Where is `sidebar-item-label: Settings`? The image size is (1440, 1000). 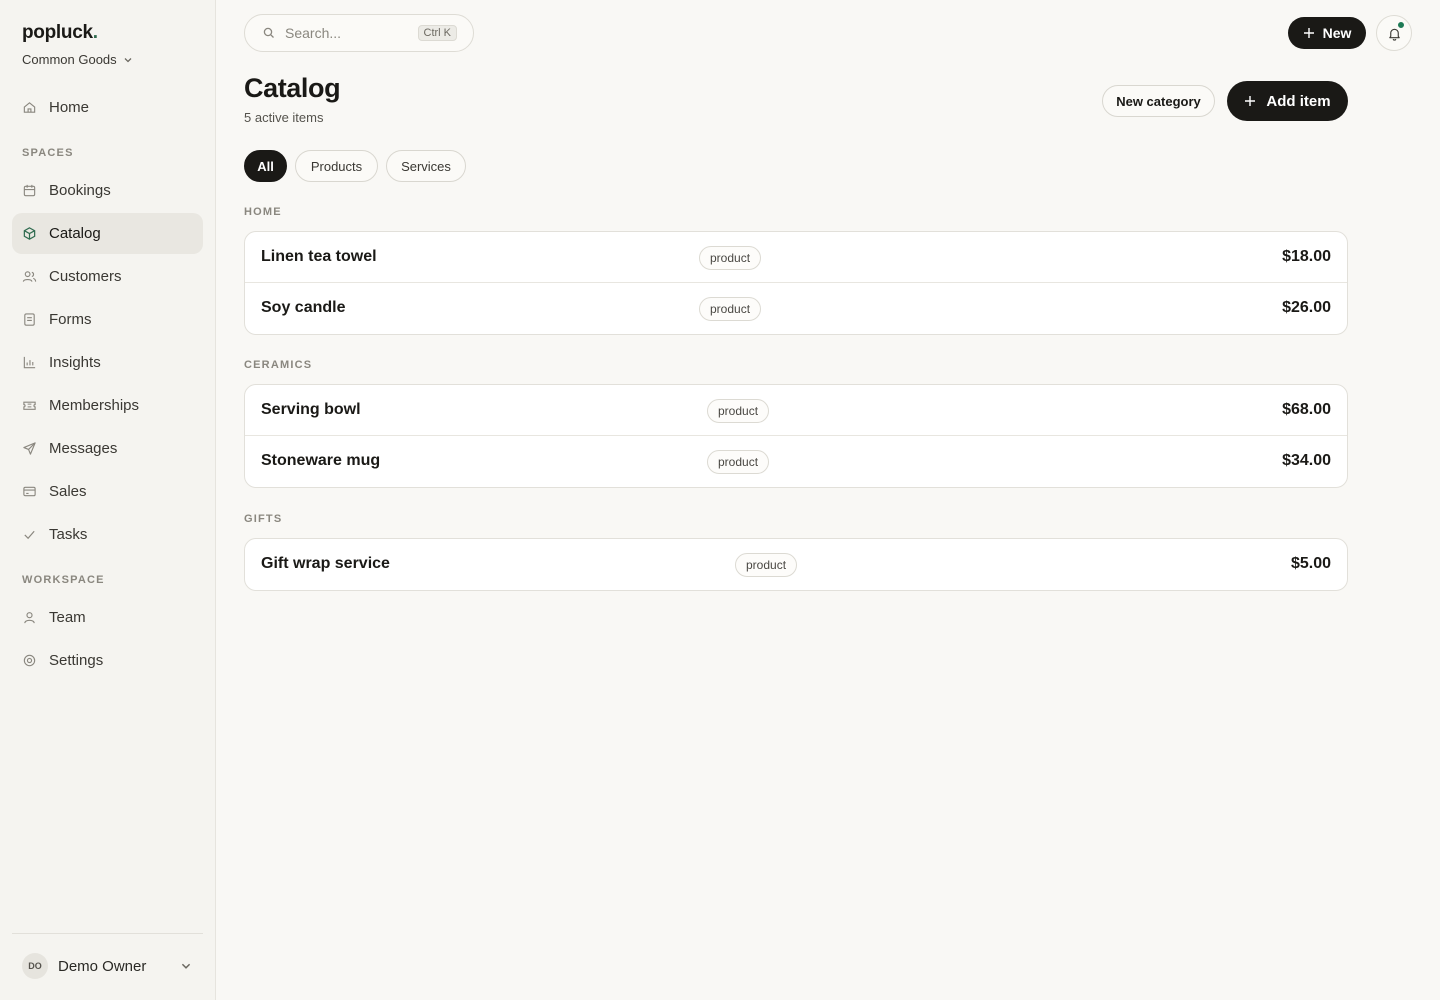
sidebar-item-label: Settings is located at coordinates (76, 660).